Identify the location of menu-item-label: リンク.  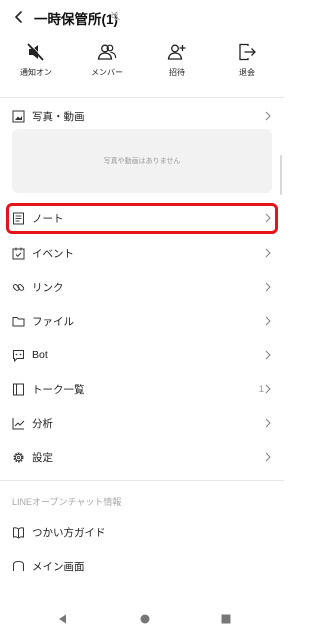
(48, 287).